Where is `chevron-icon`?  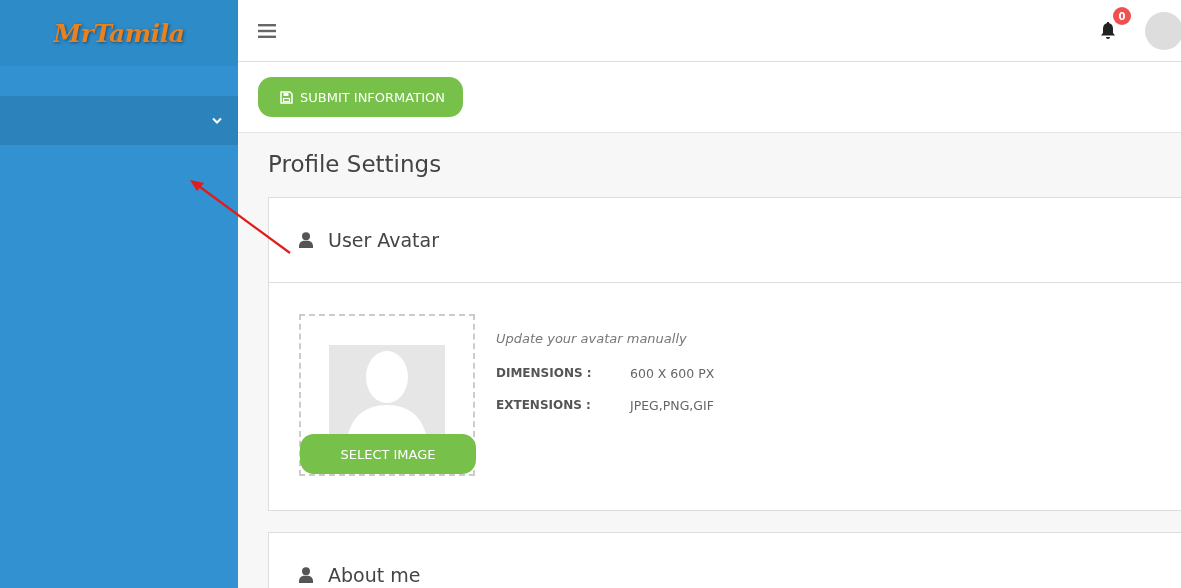 chevron-icon is located at coordinates (217, 120).